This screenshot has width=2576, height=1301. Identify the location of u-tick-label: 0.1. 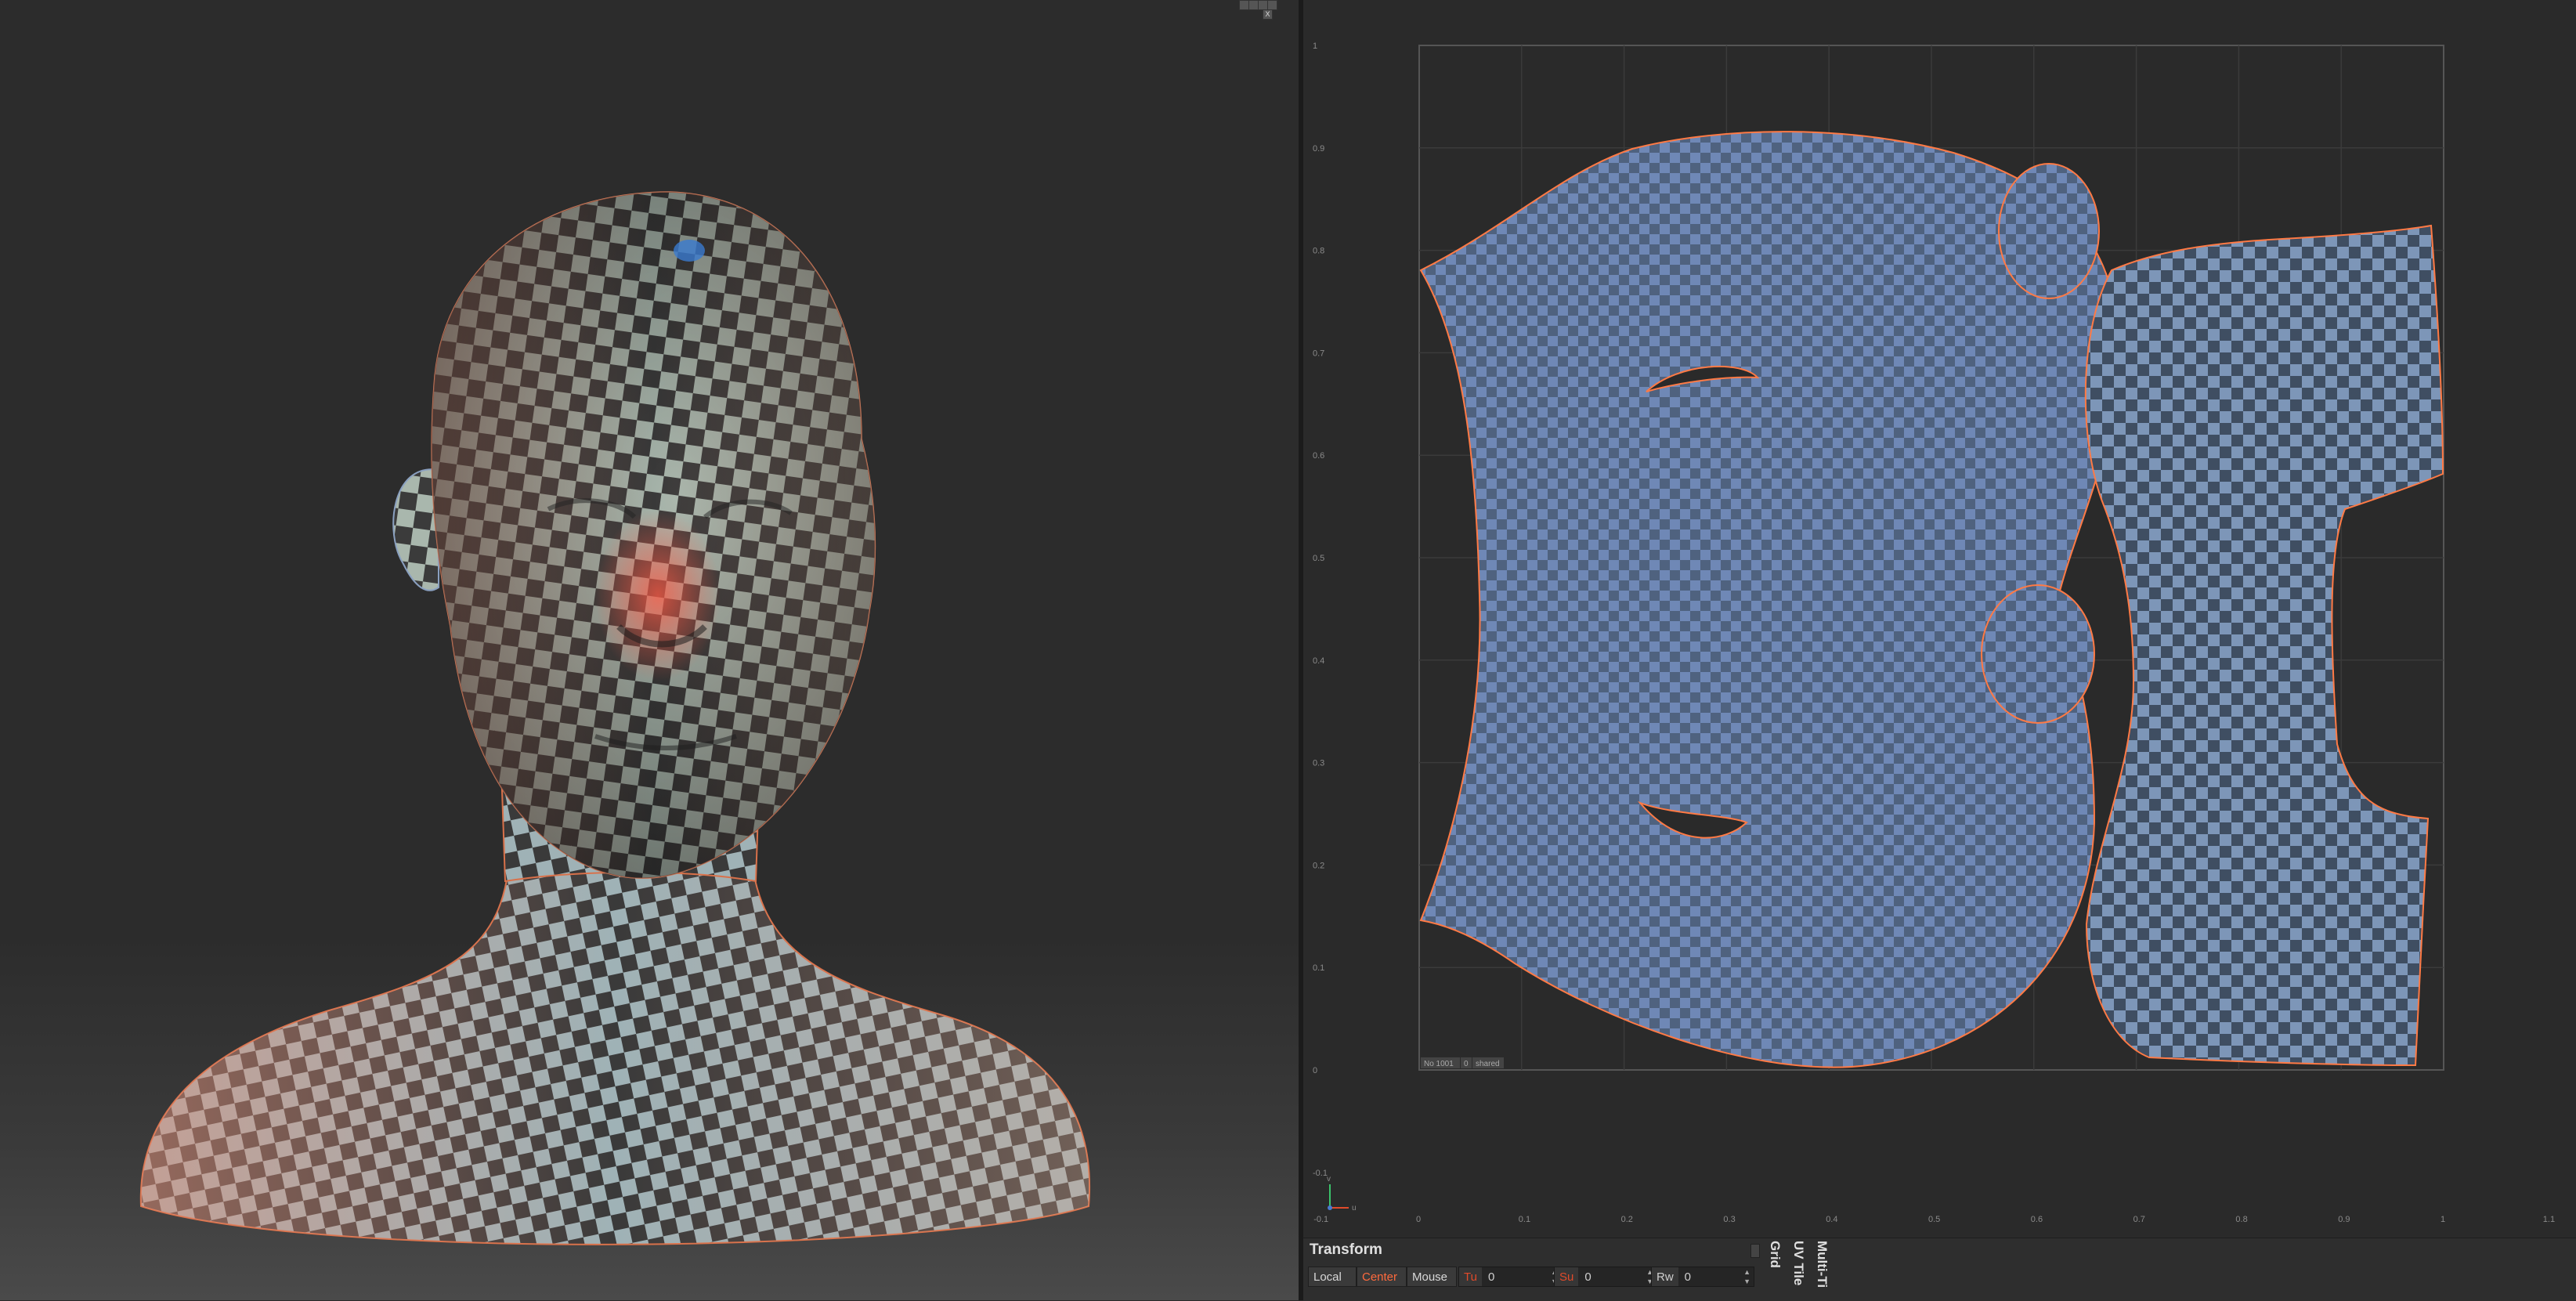
(1524, 1220).